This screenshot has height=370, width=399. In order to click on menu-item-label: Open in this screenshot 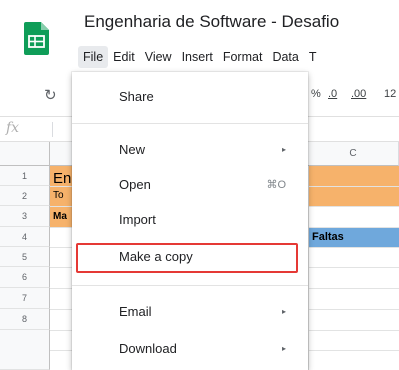, I will do `click(135, 184)`.